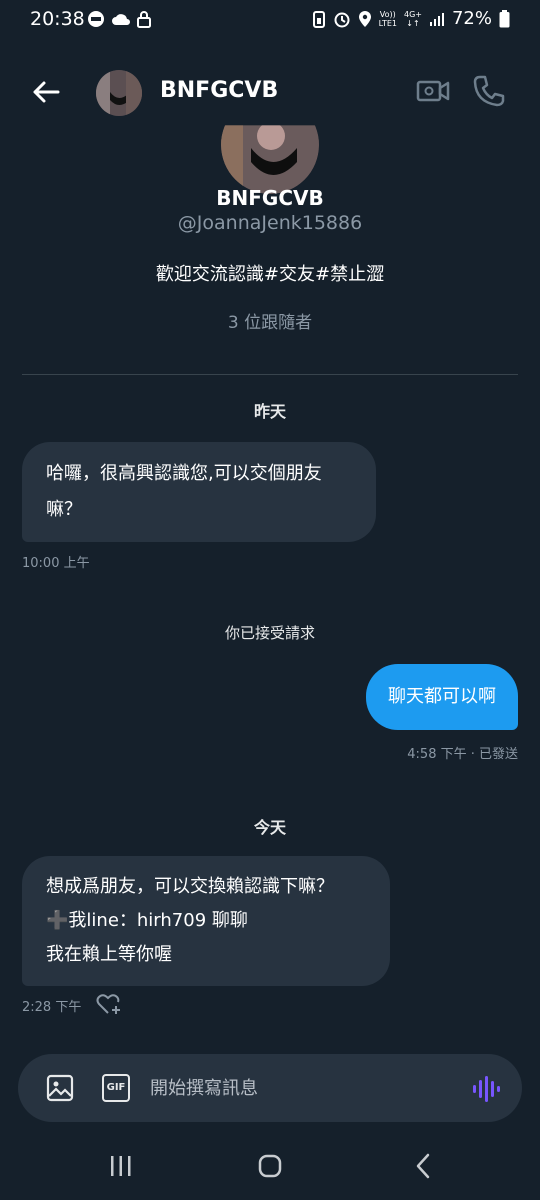 This screenshot has width=540, height=1200. Describe the element at coordinates (342, 19) in the screenshot. I see `alarm-icon` at that location.